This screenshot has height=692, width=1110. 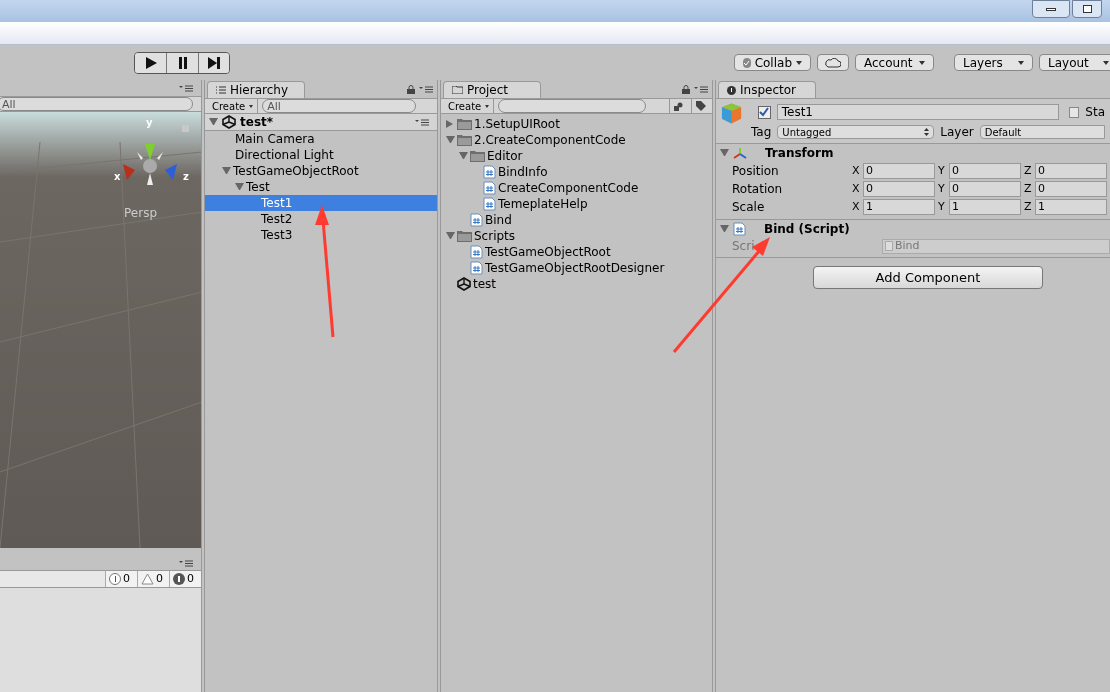 I want to click on check-circle-icon, so click(x=747, y=62).